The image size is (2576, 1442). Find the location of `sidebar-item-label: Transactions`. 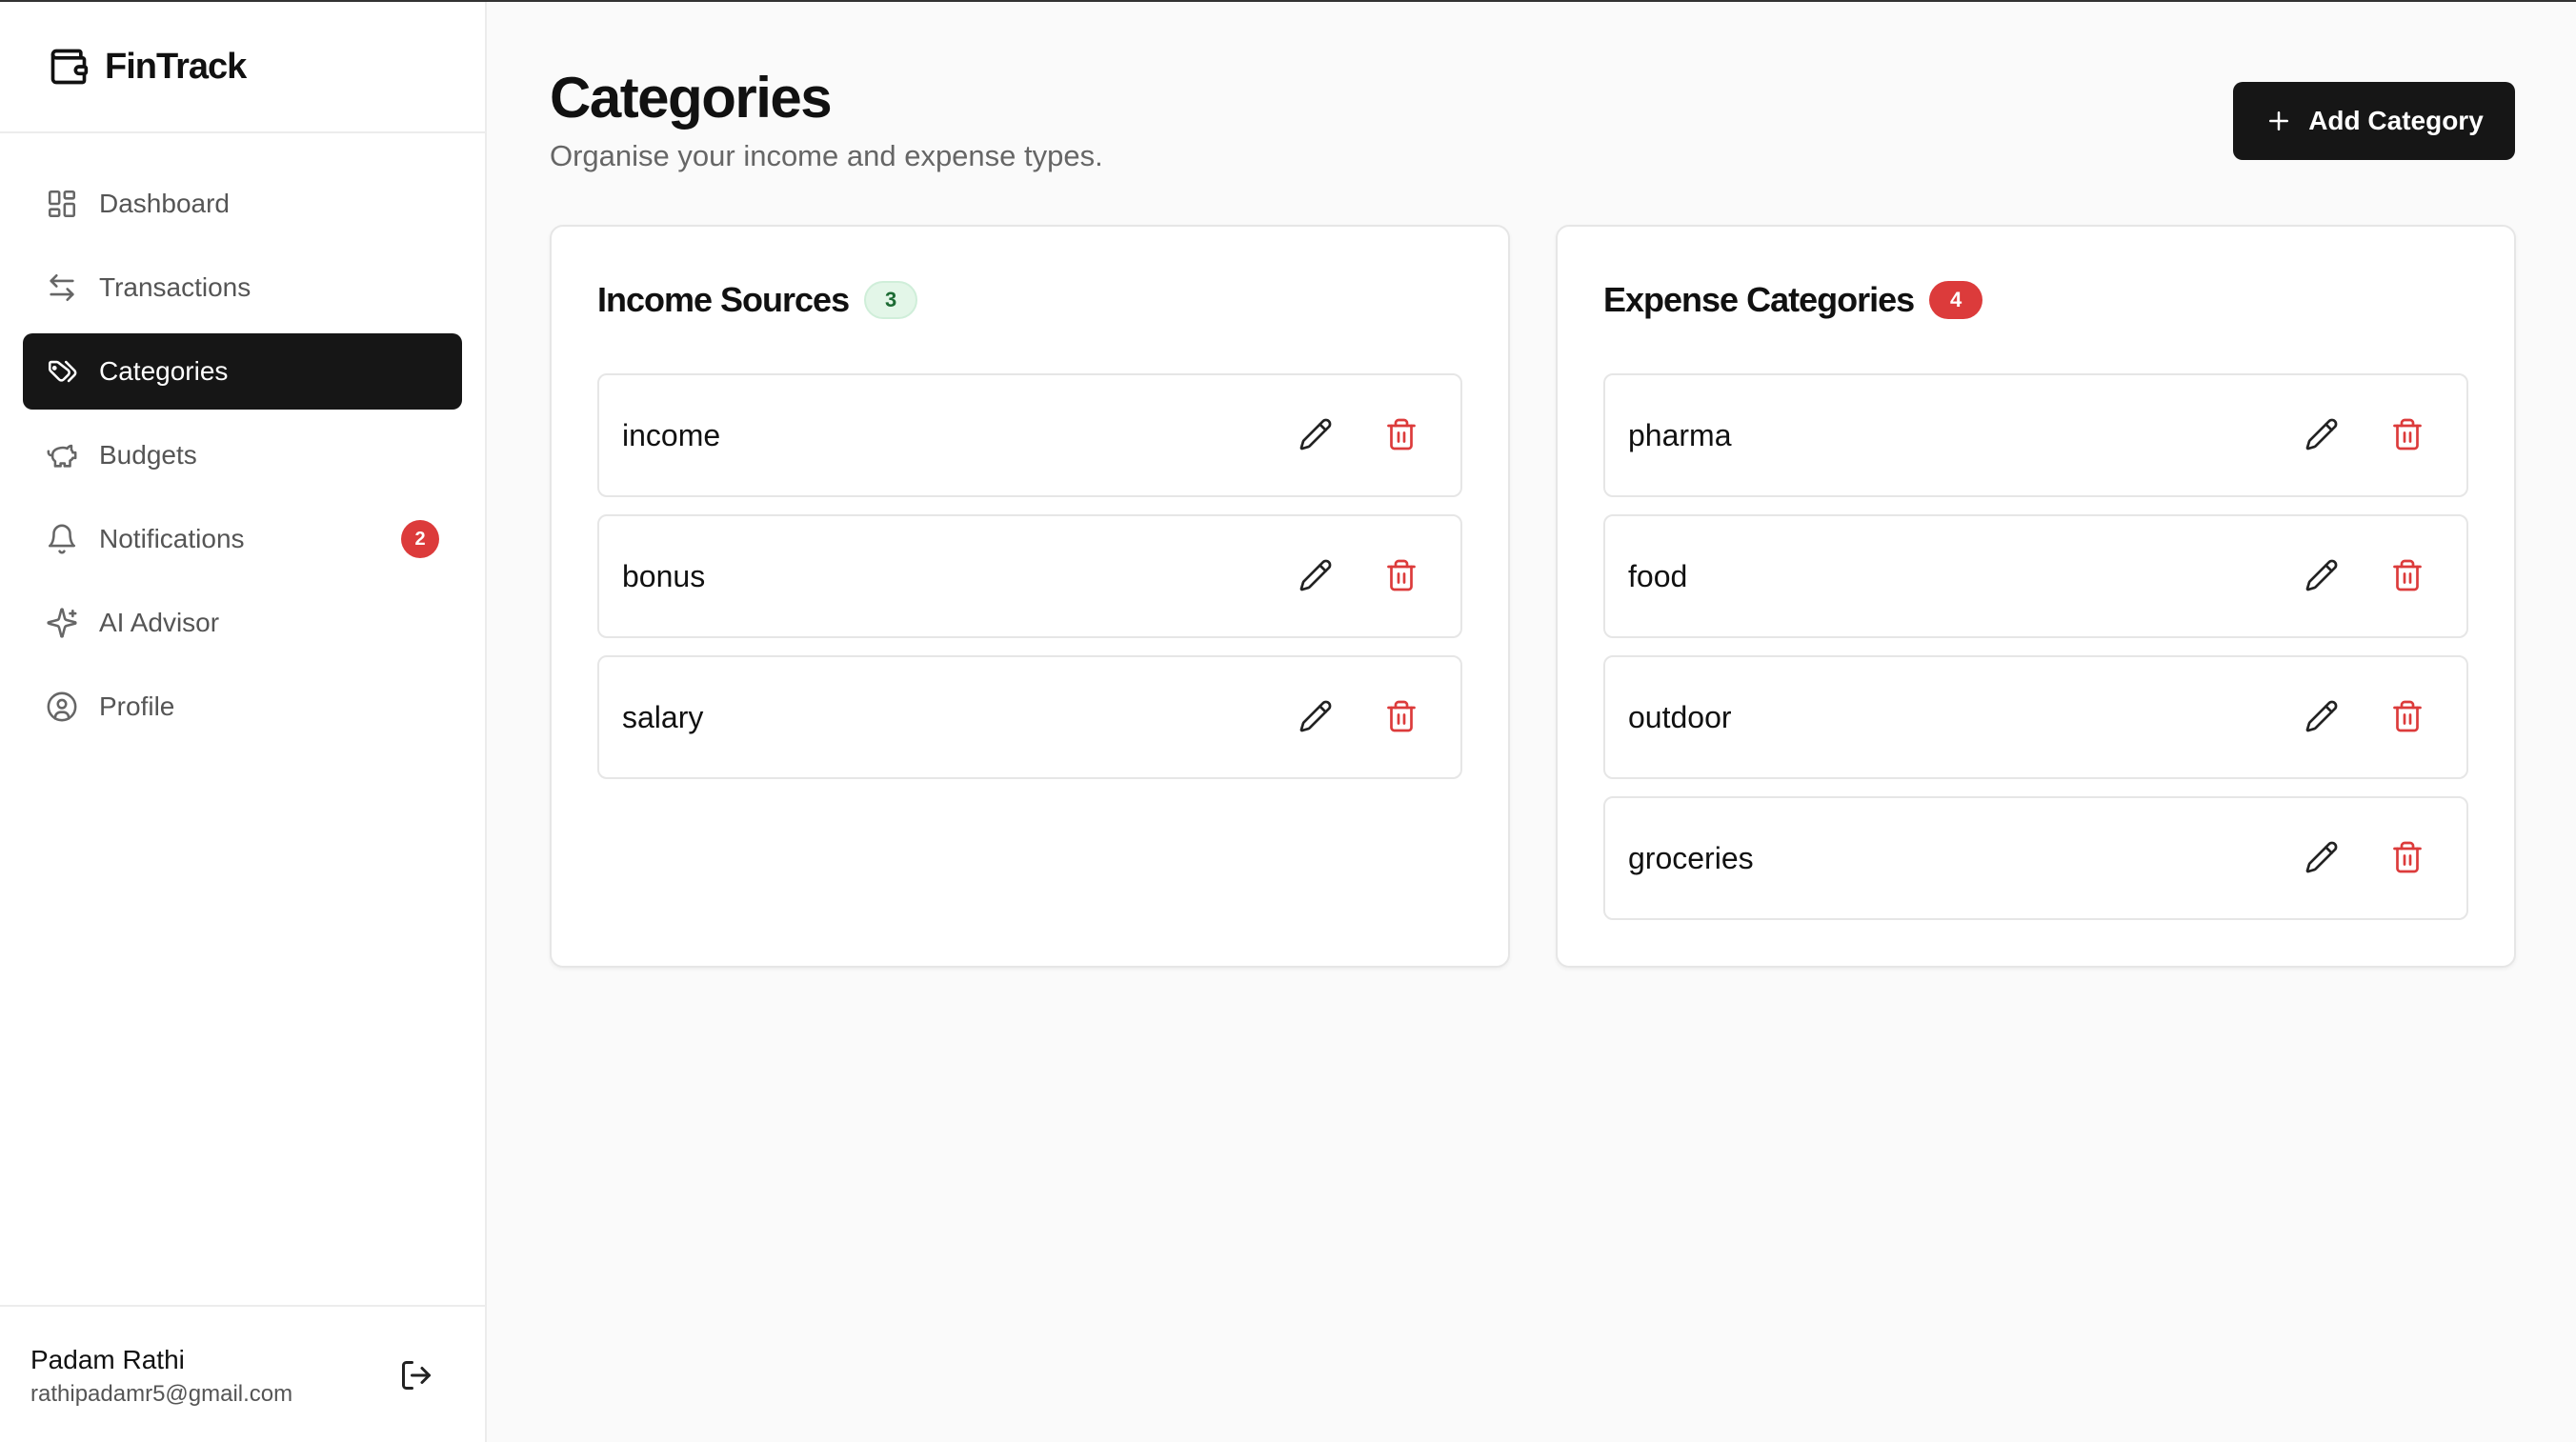

sidebar-item-label: Transactions is located at coordinates (176, 287).